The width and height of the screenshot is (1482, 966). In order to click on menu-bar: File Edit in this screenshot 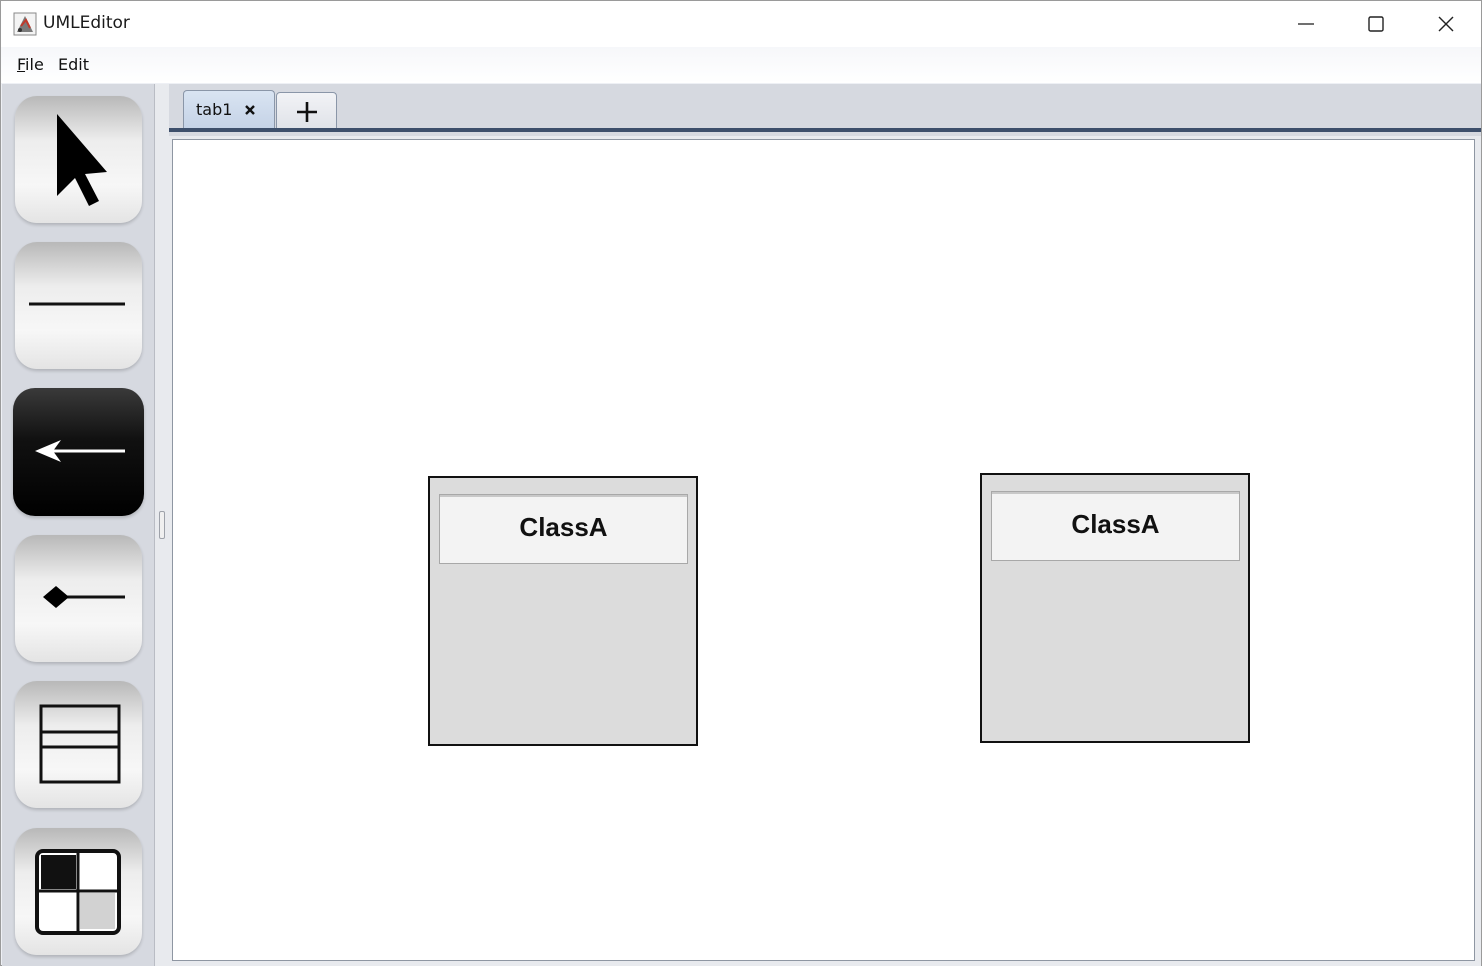, I will do `click(741, 65)`.